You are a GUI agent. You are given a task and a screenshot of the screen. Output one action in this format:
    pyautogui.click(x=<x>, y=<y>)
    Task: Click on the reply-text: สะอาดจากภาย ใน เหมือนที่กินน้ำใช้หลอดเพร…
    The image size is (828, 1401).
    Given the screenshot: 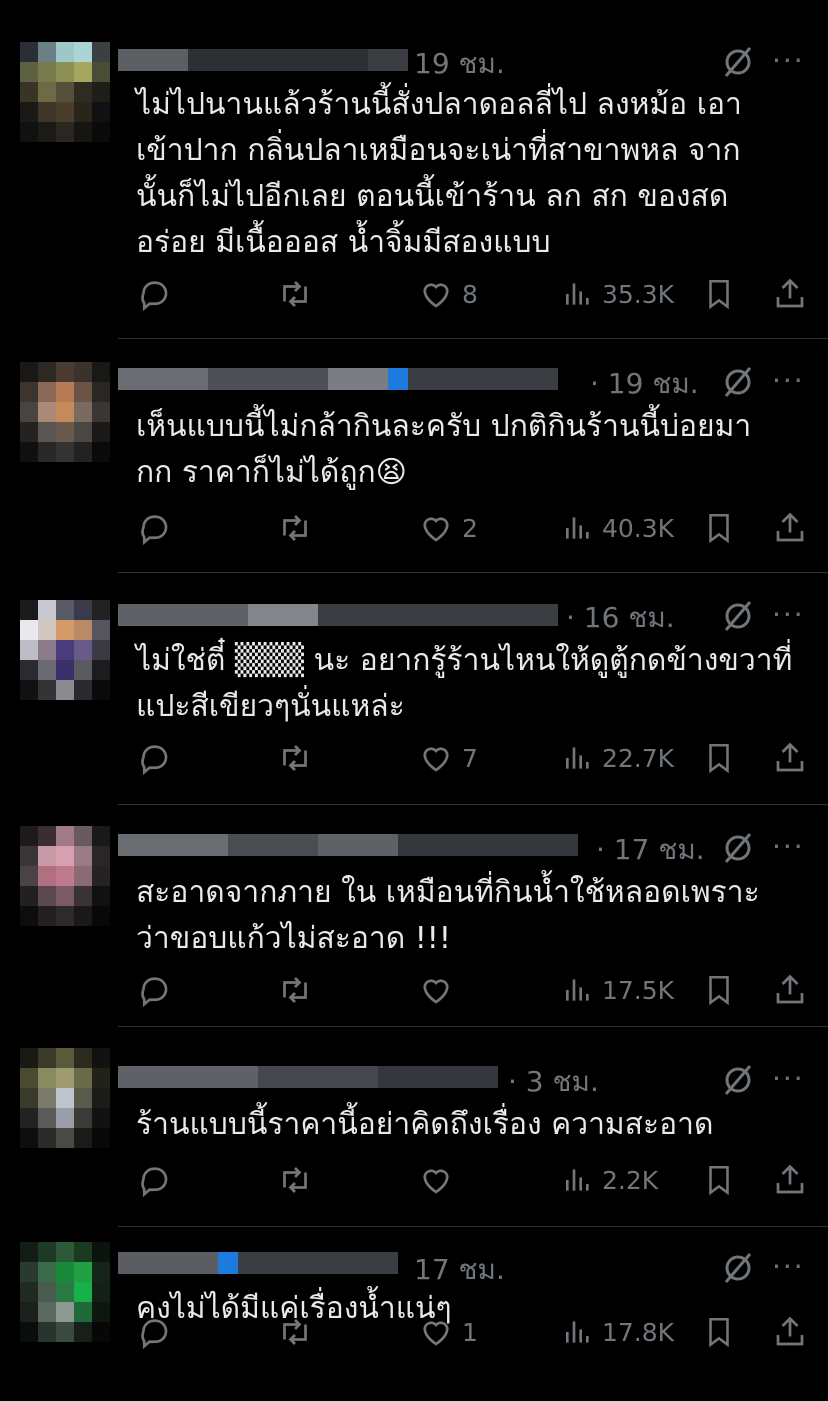 What is the action you would take?
    pyautogui.click(x=448, y=915)
    